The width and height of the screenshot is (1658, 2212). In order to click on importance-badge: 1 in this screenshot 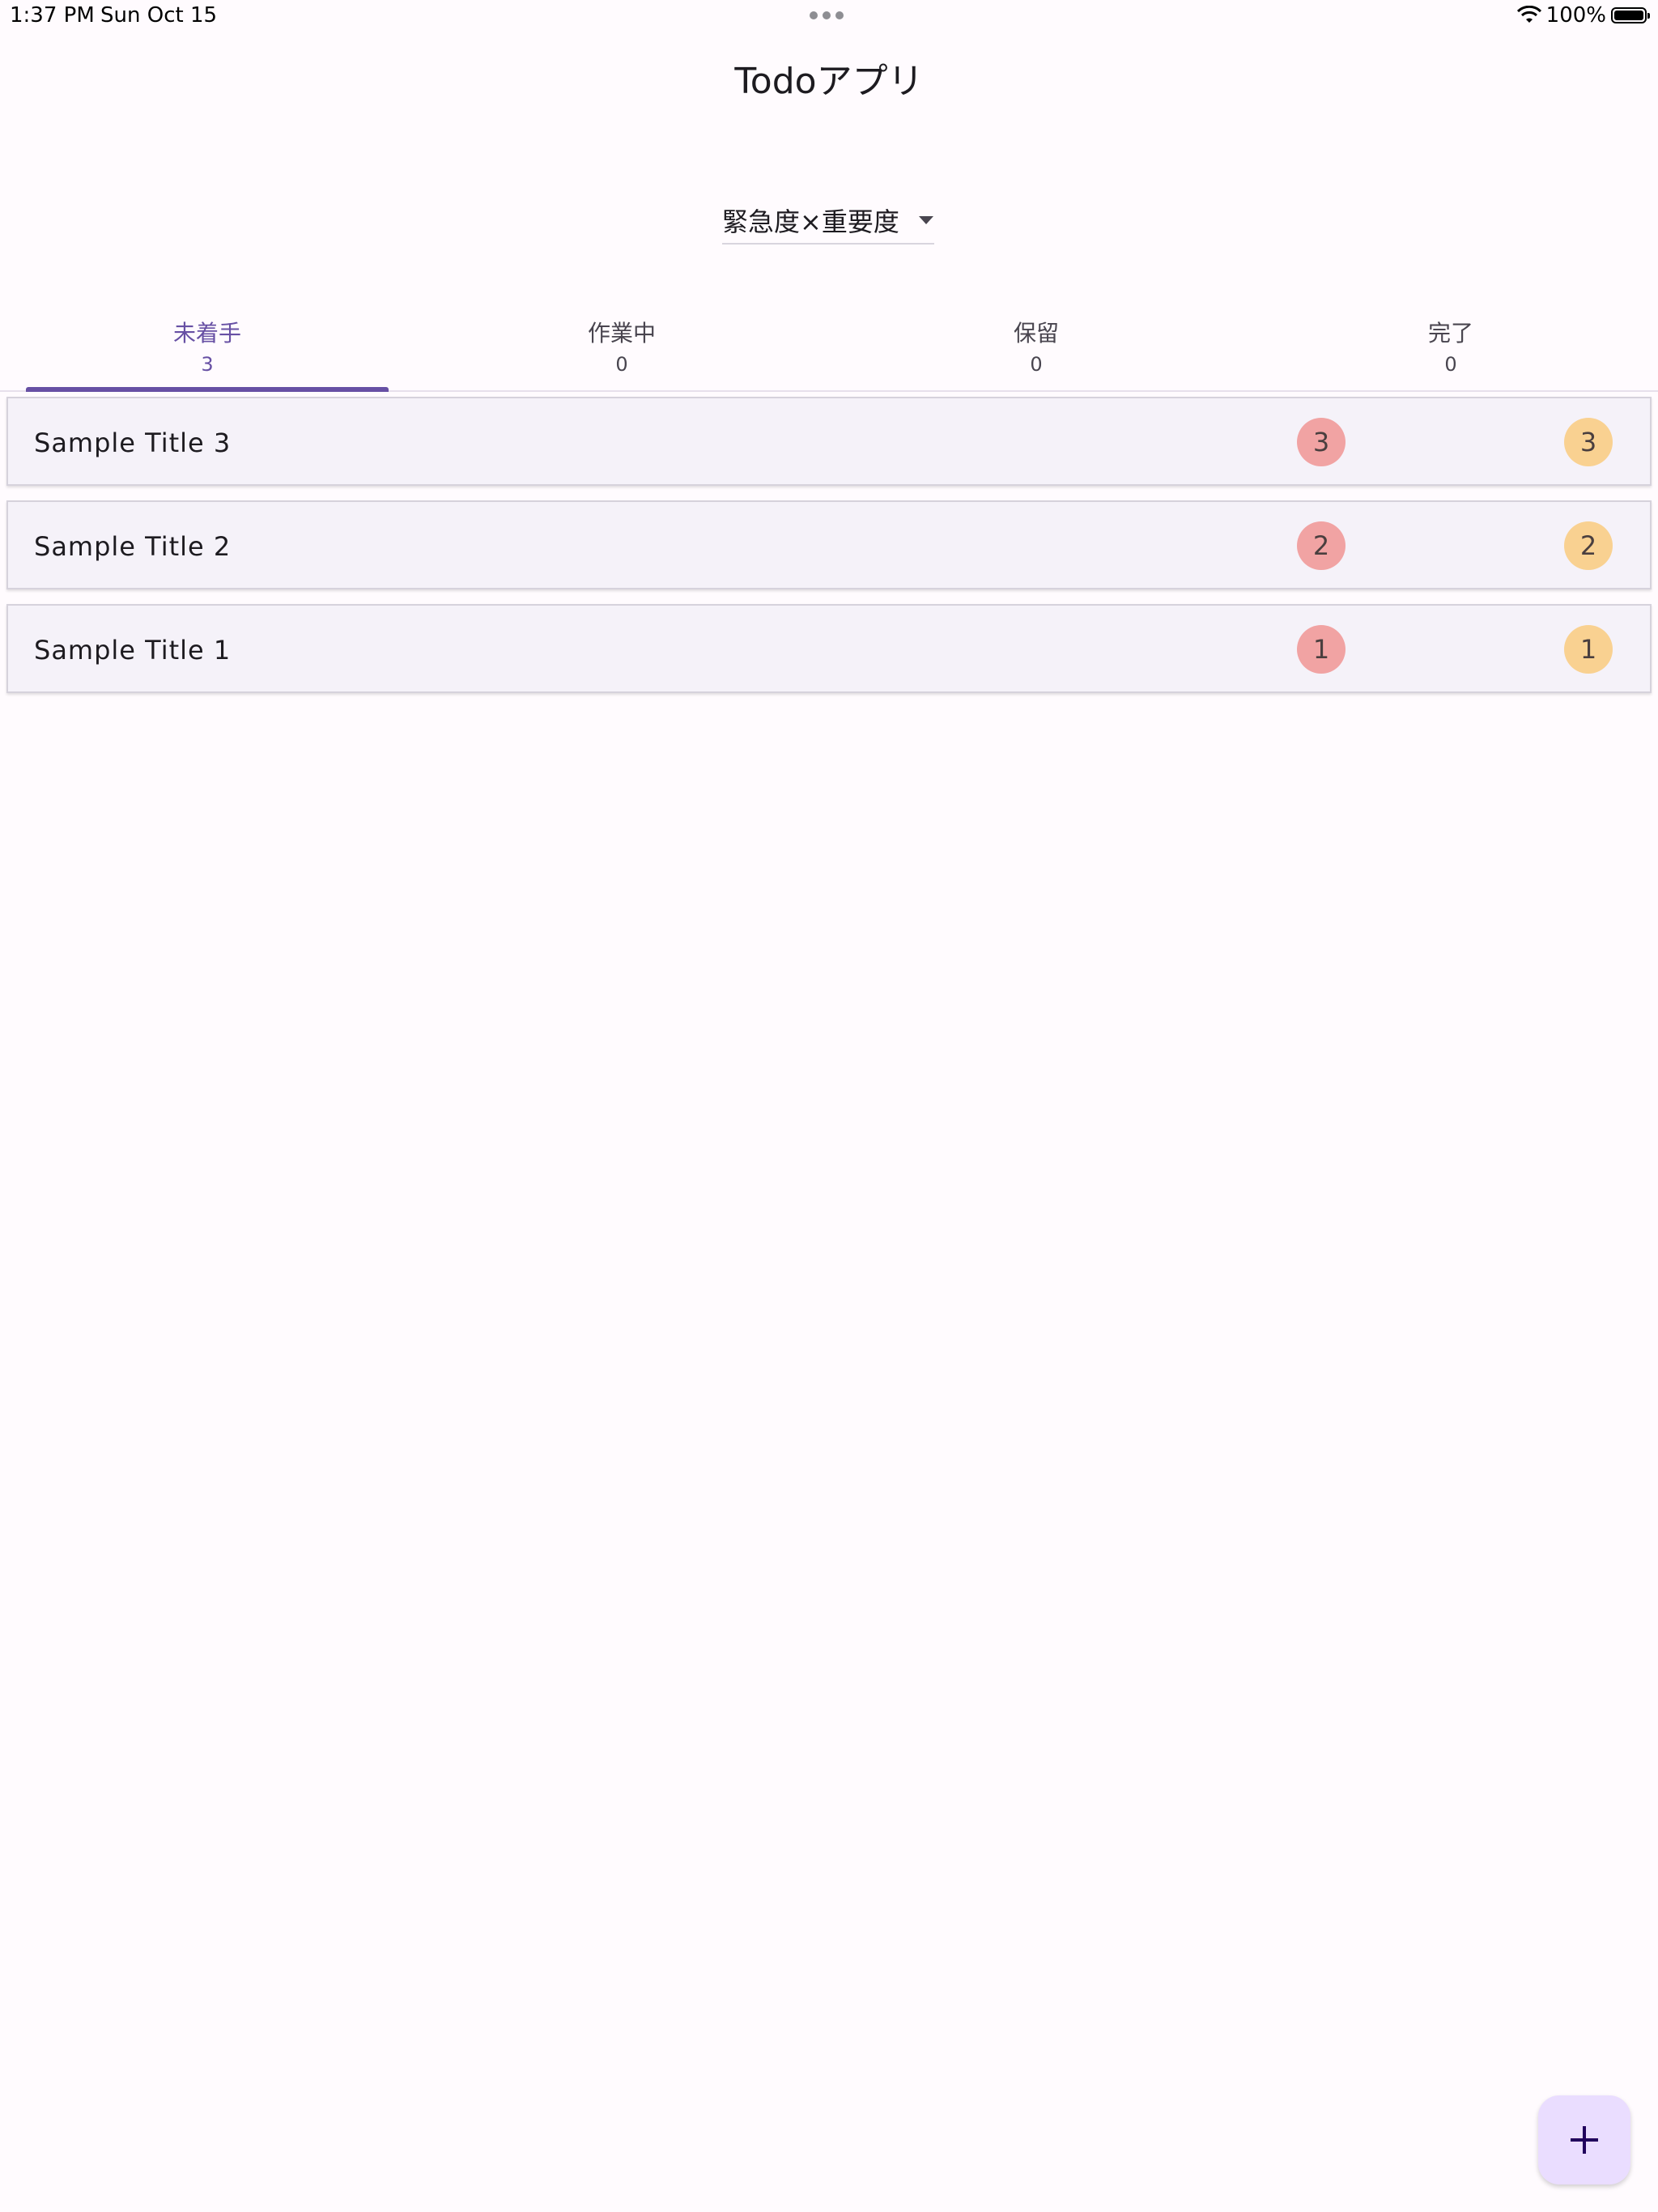, I will do `click(1588, 649)`.